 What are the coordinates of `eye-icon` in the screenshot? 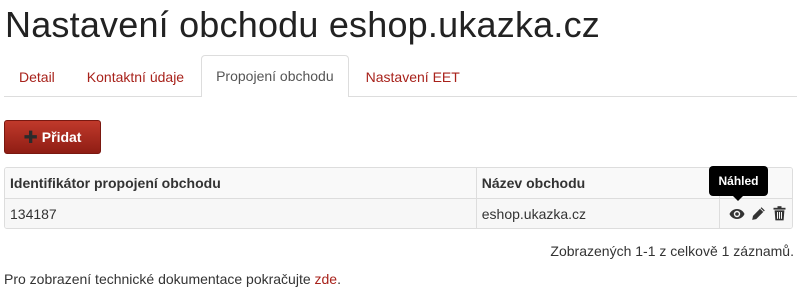 It's located at (737, 214).